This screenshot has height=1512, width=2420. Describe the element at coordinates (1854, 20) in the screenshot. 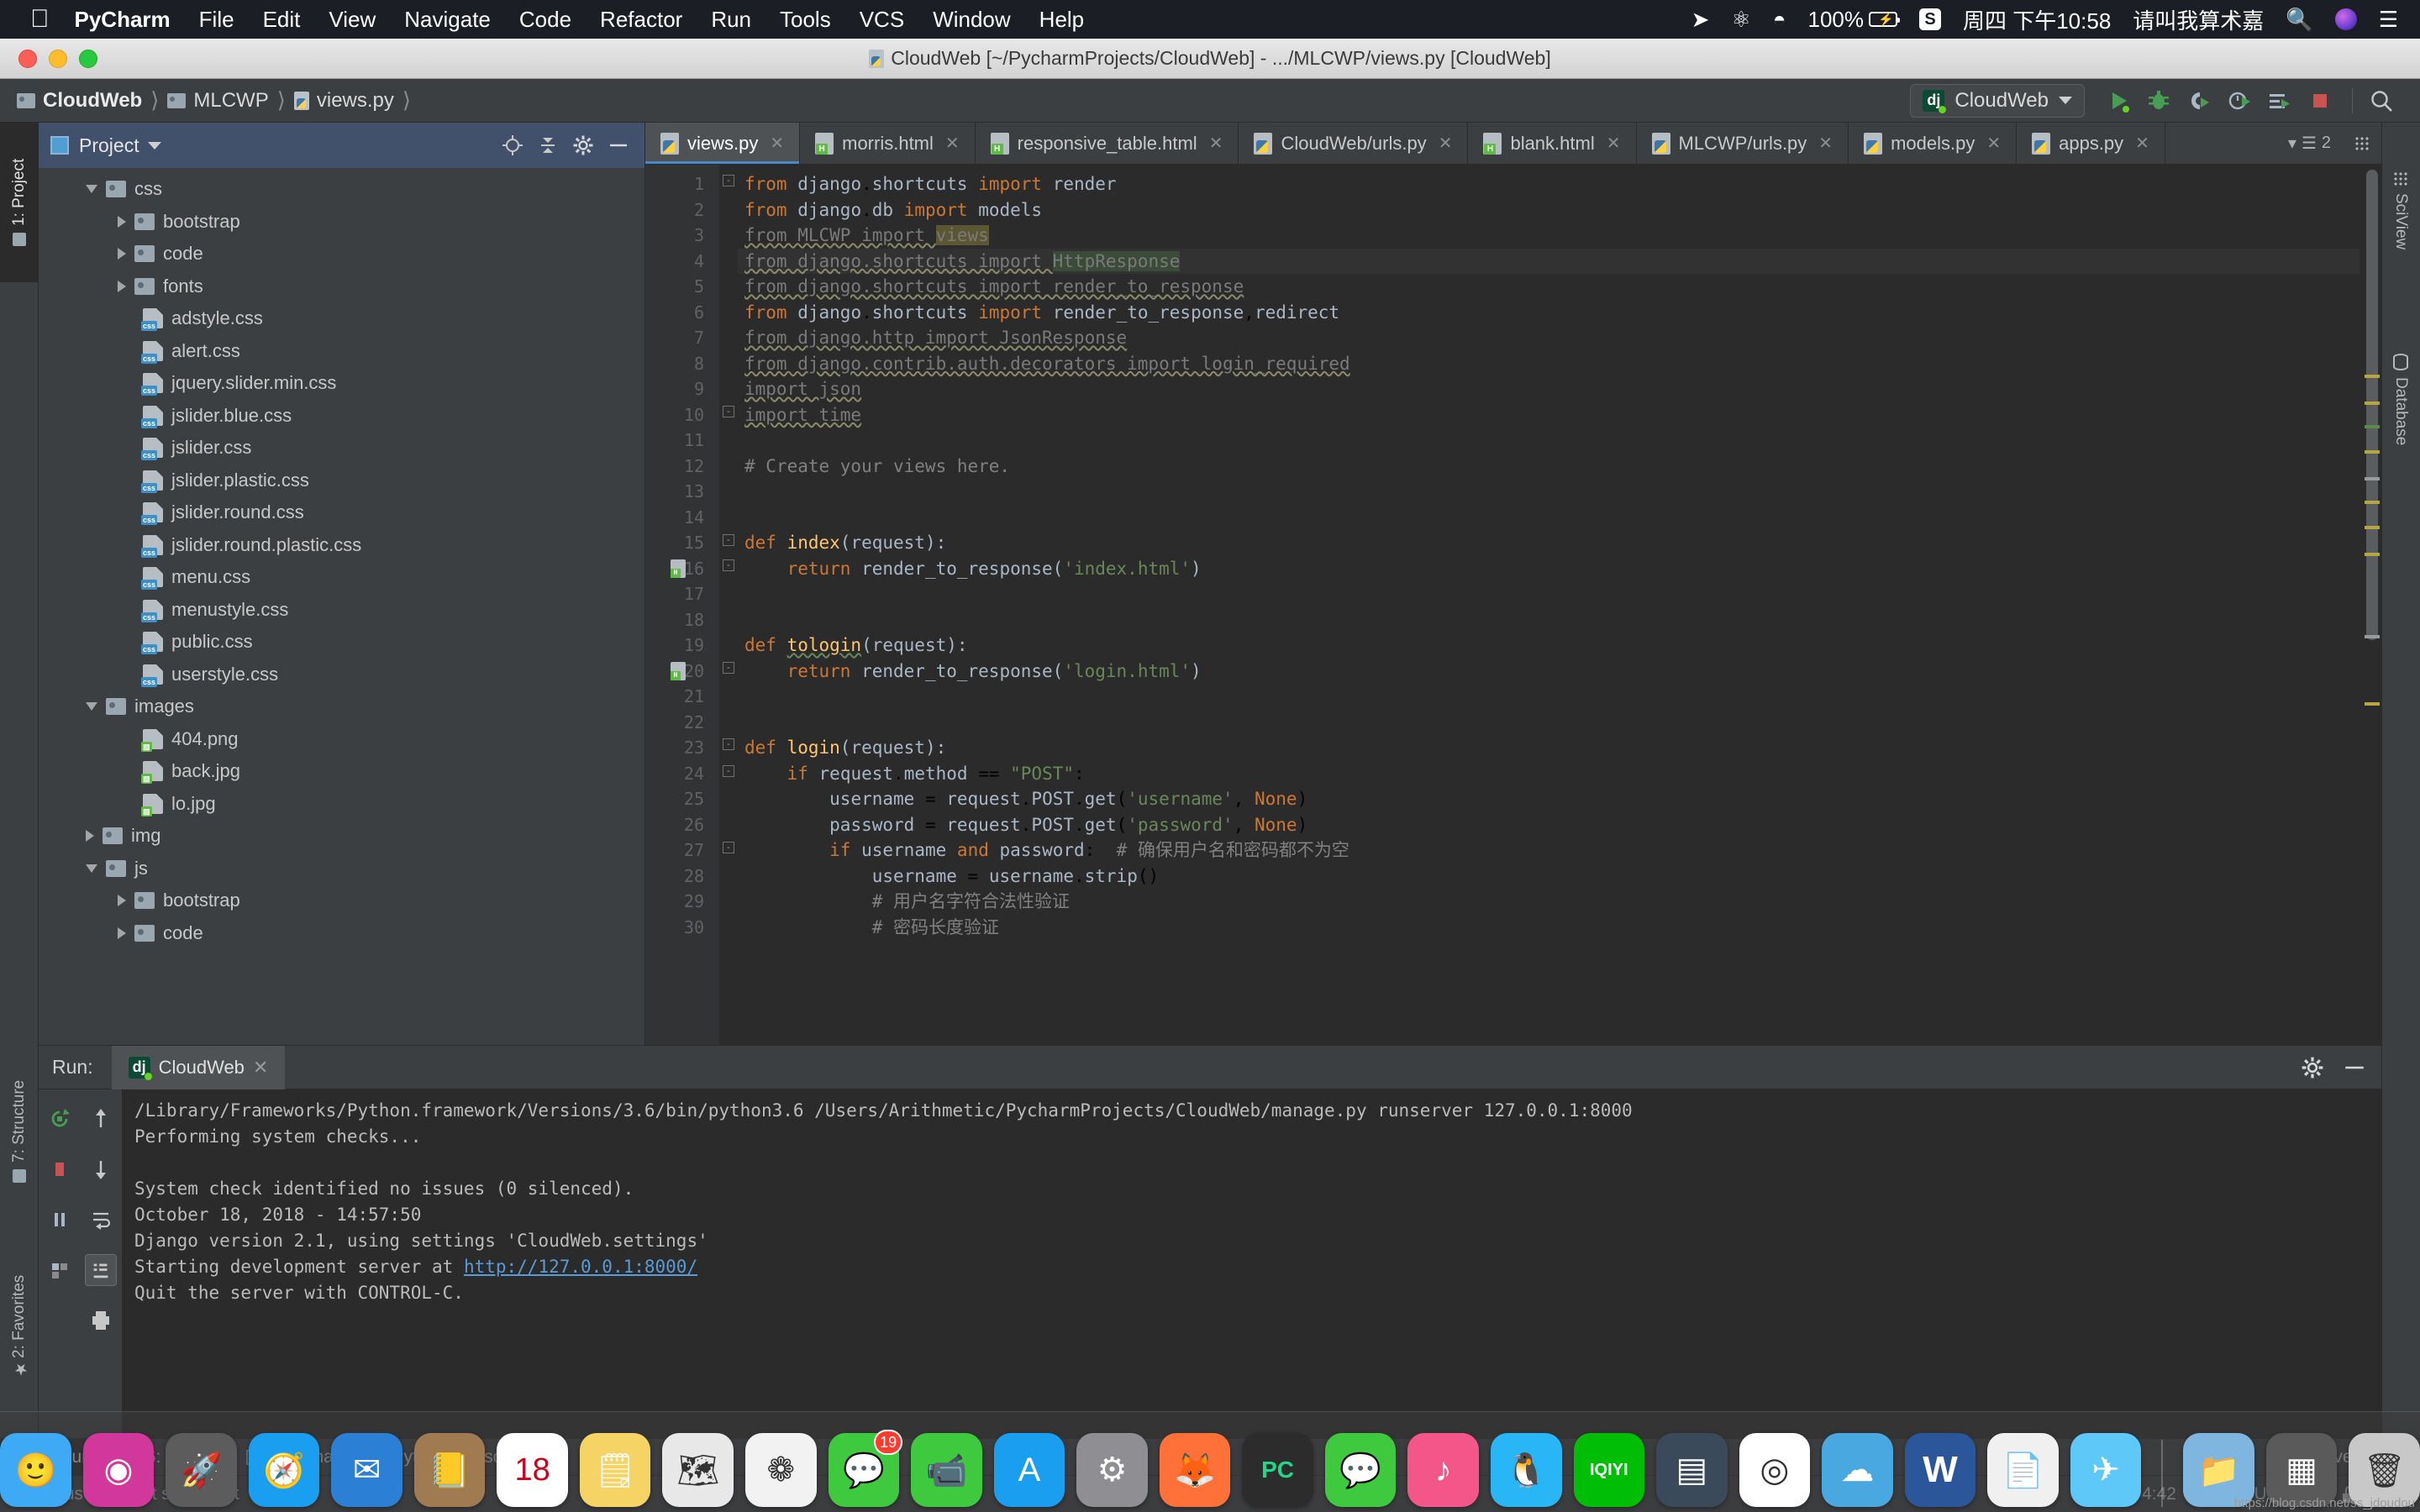

I see `battery-status: 100% ⚡` at that location.